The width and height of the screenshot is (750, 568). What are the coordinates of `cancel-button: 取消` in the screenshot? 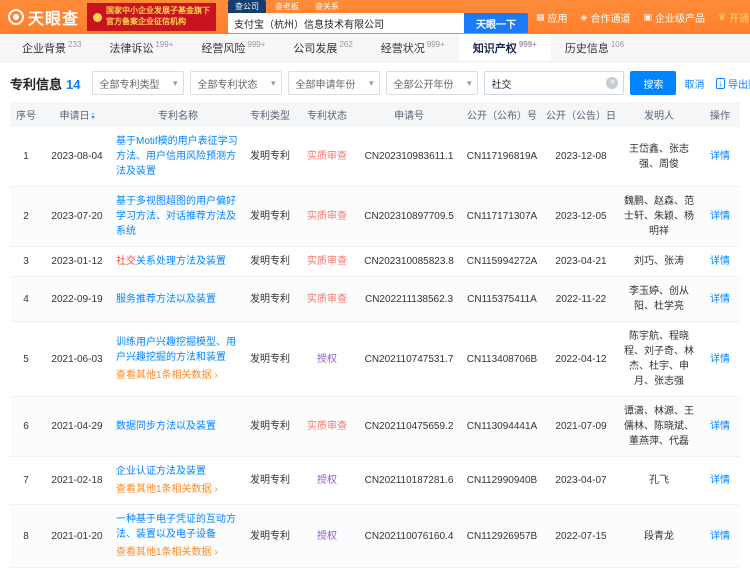 It's located at (694, 83).